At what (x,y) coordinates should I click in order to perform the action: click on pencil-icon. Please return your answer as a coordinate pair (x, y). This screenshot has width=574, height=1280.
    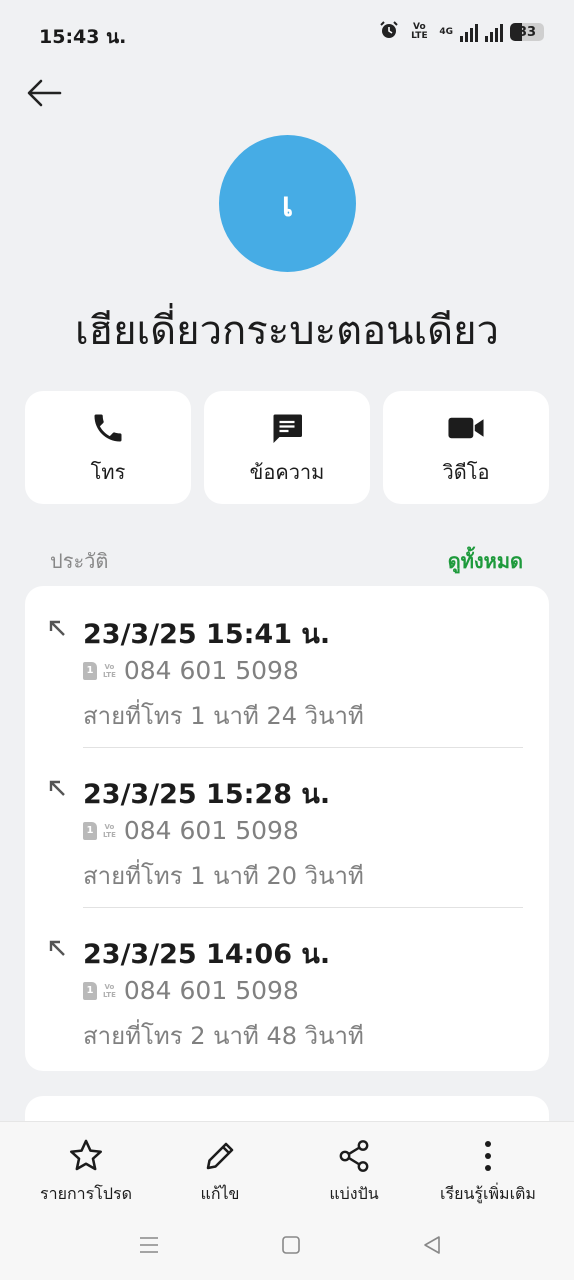
    Looking at the image, I should click on (220, 1156).